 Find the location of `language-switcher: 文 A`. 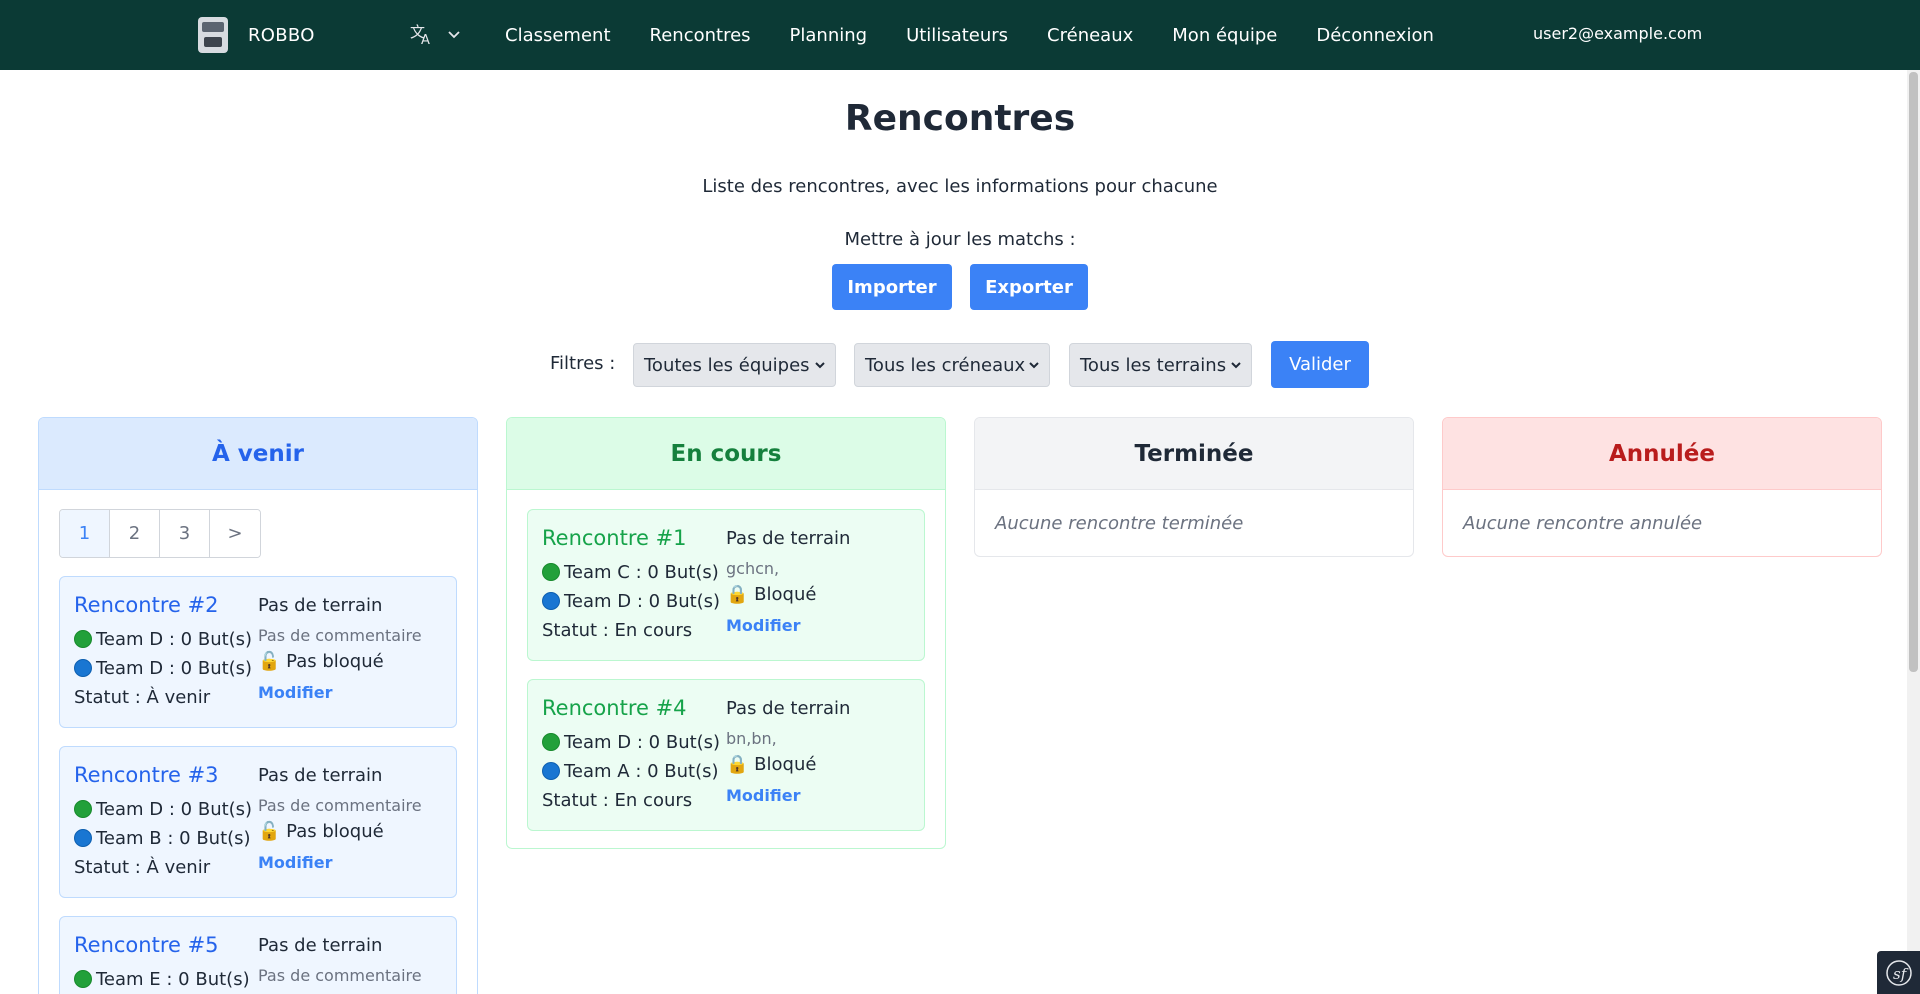

language-switcher: 文 A is located at coordinates (438, 34).